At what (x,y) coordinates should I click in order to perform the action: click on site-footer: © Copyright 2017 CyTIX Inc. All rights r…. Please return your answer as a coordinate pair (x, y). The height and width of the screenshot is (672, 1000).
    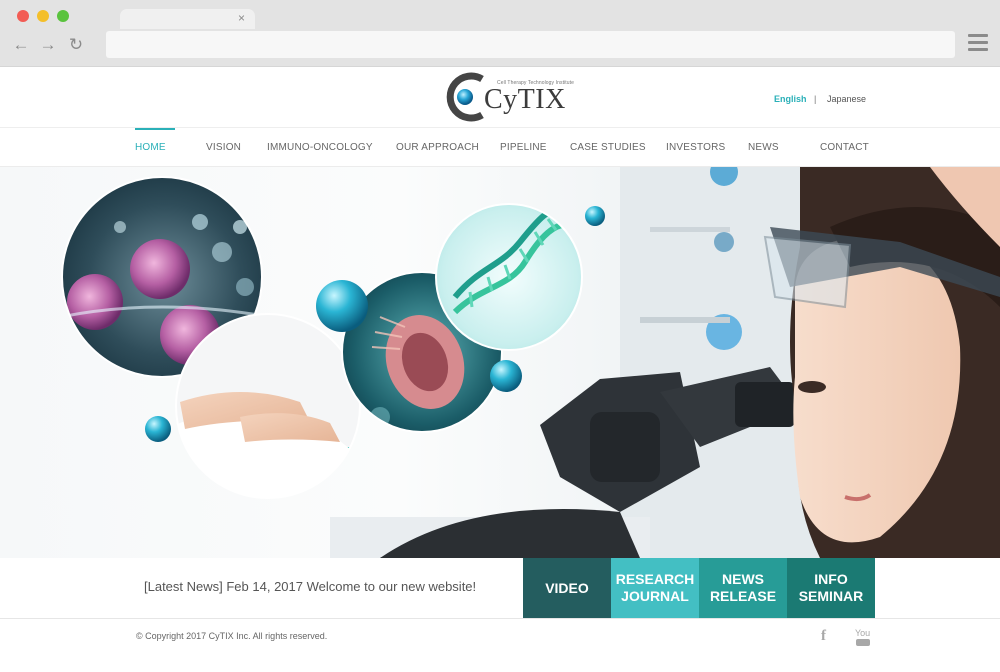
    Looking at the image, I should click on (500, 645).